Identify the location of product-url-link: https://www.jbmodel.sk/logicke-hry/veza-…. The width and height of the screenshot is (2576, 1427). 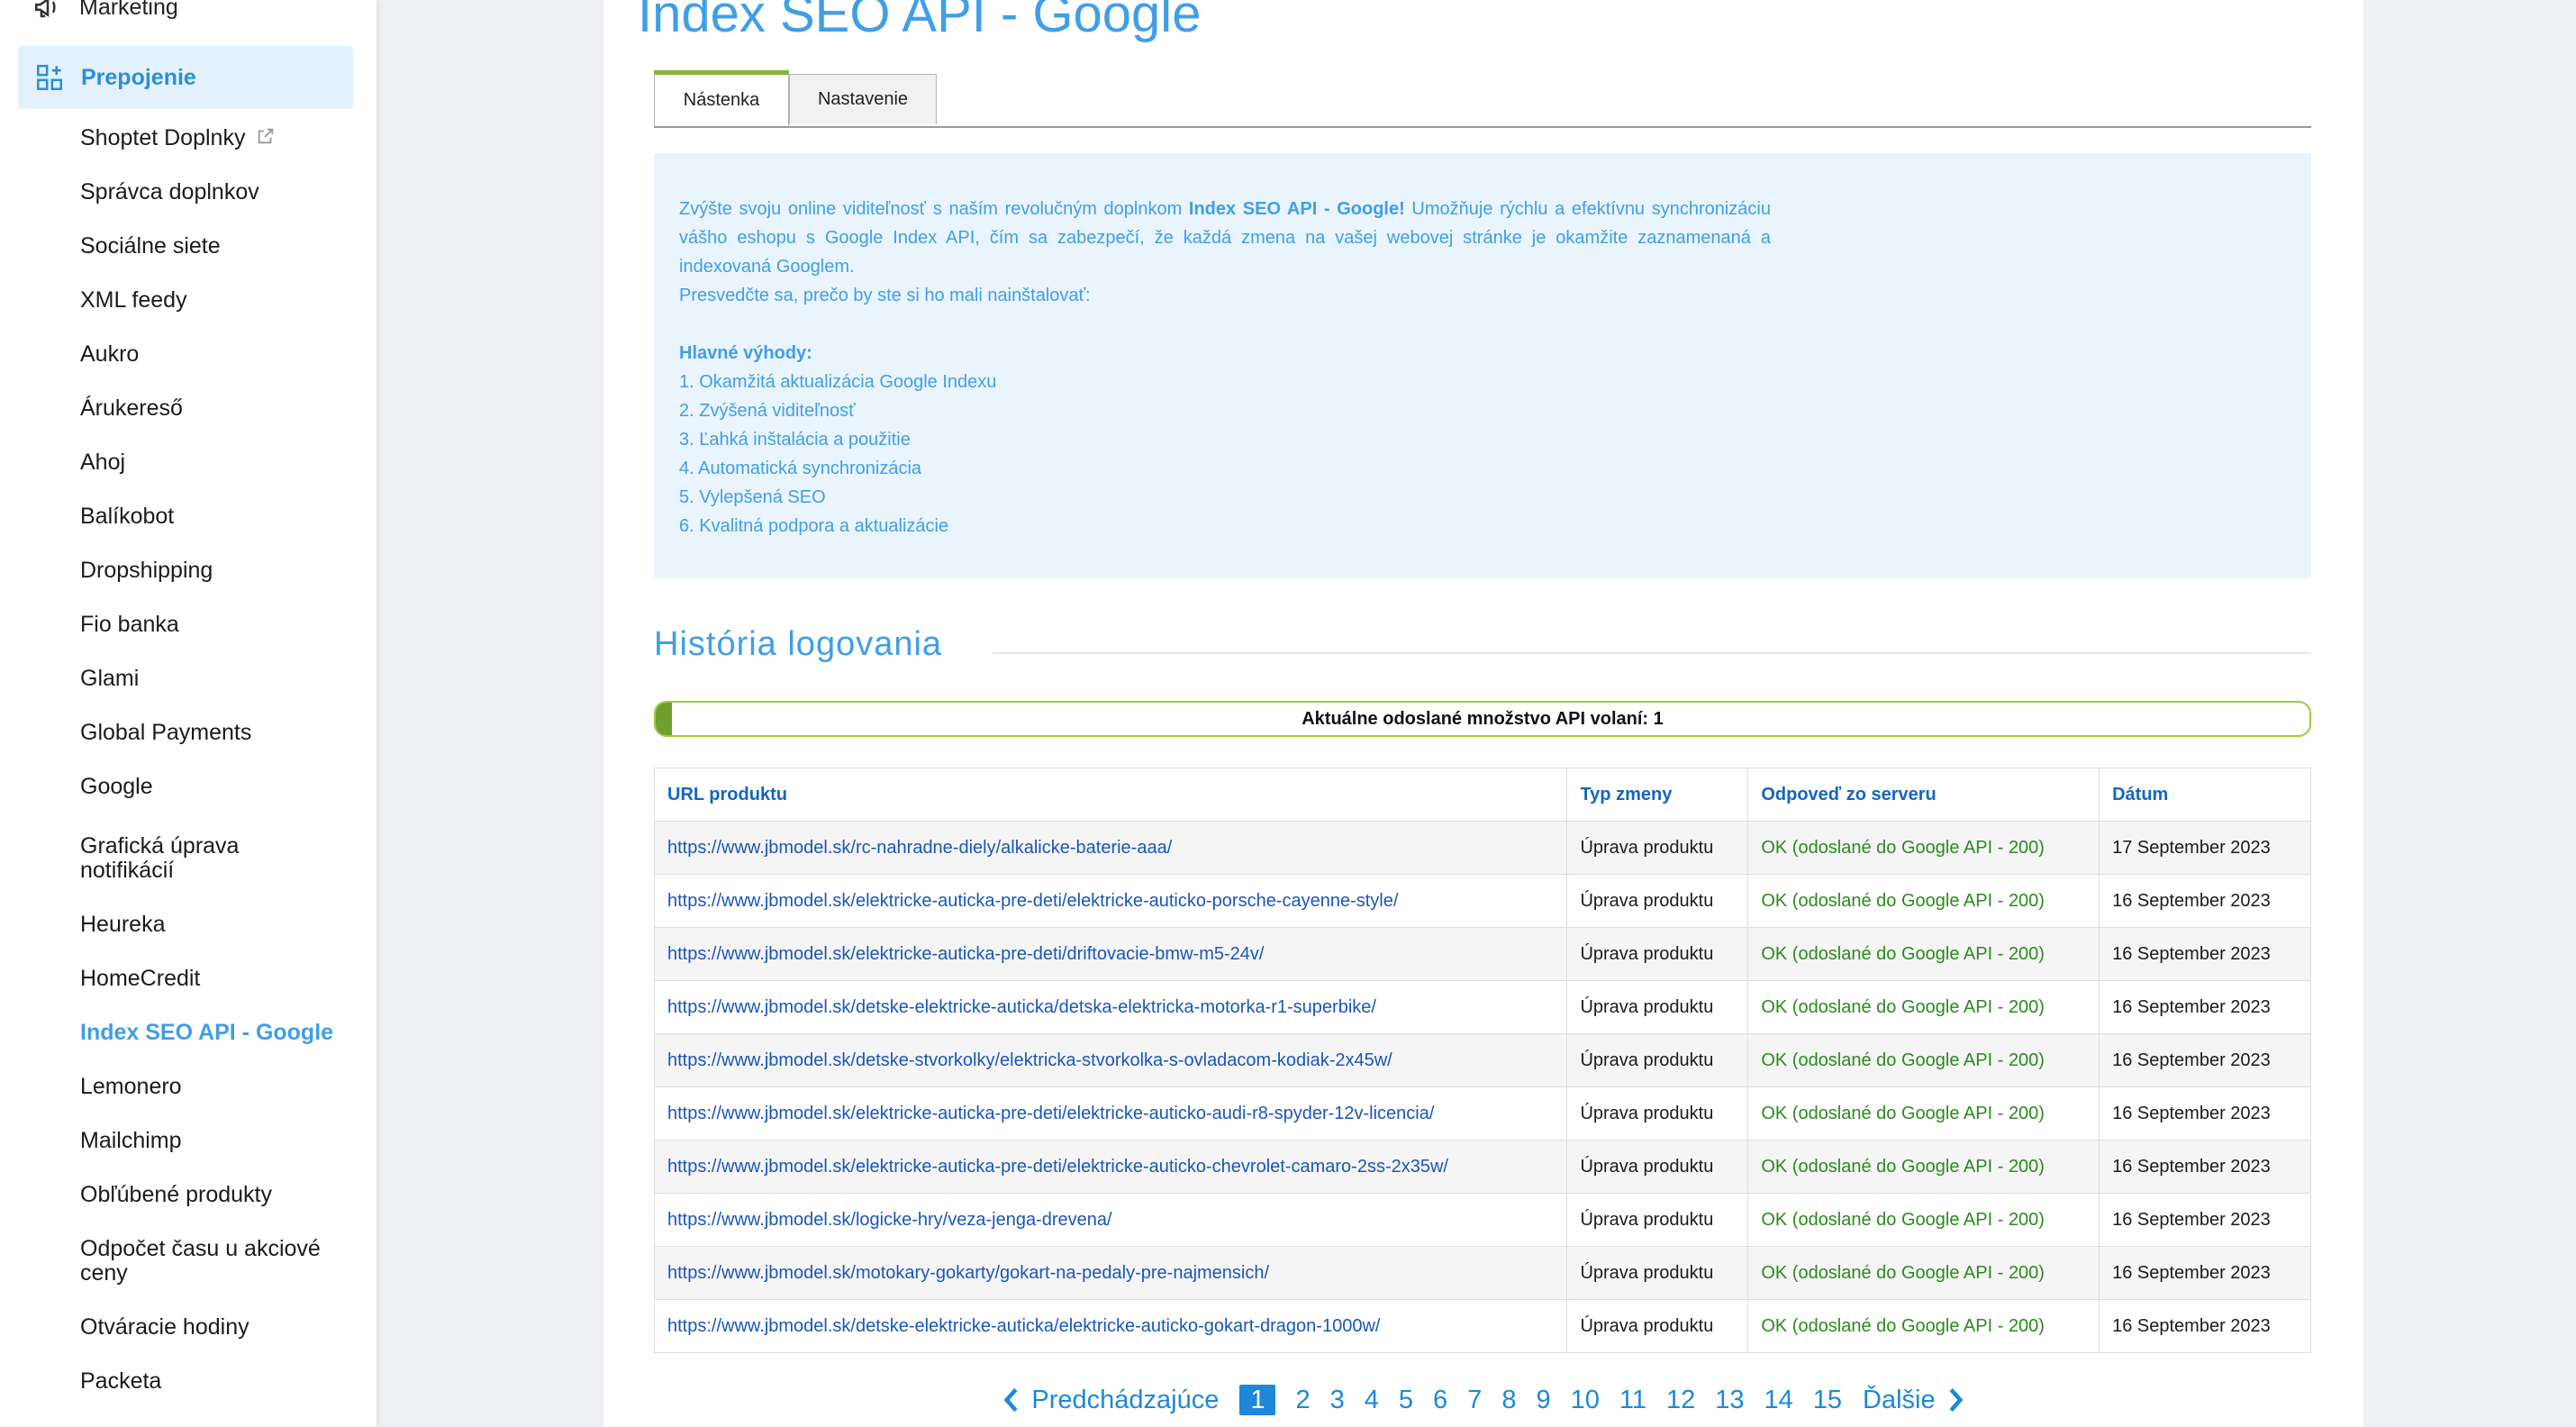
(1110, 1220).